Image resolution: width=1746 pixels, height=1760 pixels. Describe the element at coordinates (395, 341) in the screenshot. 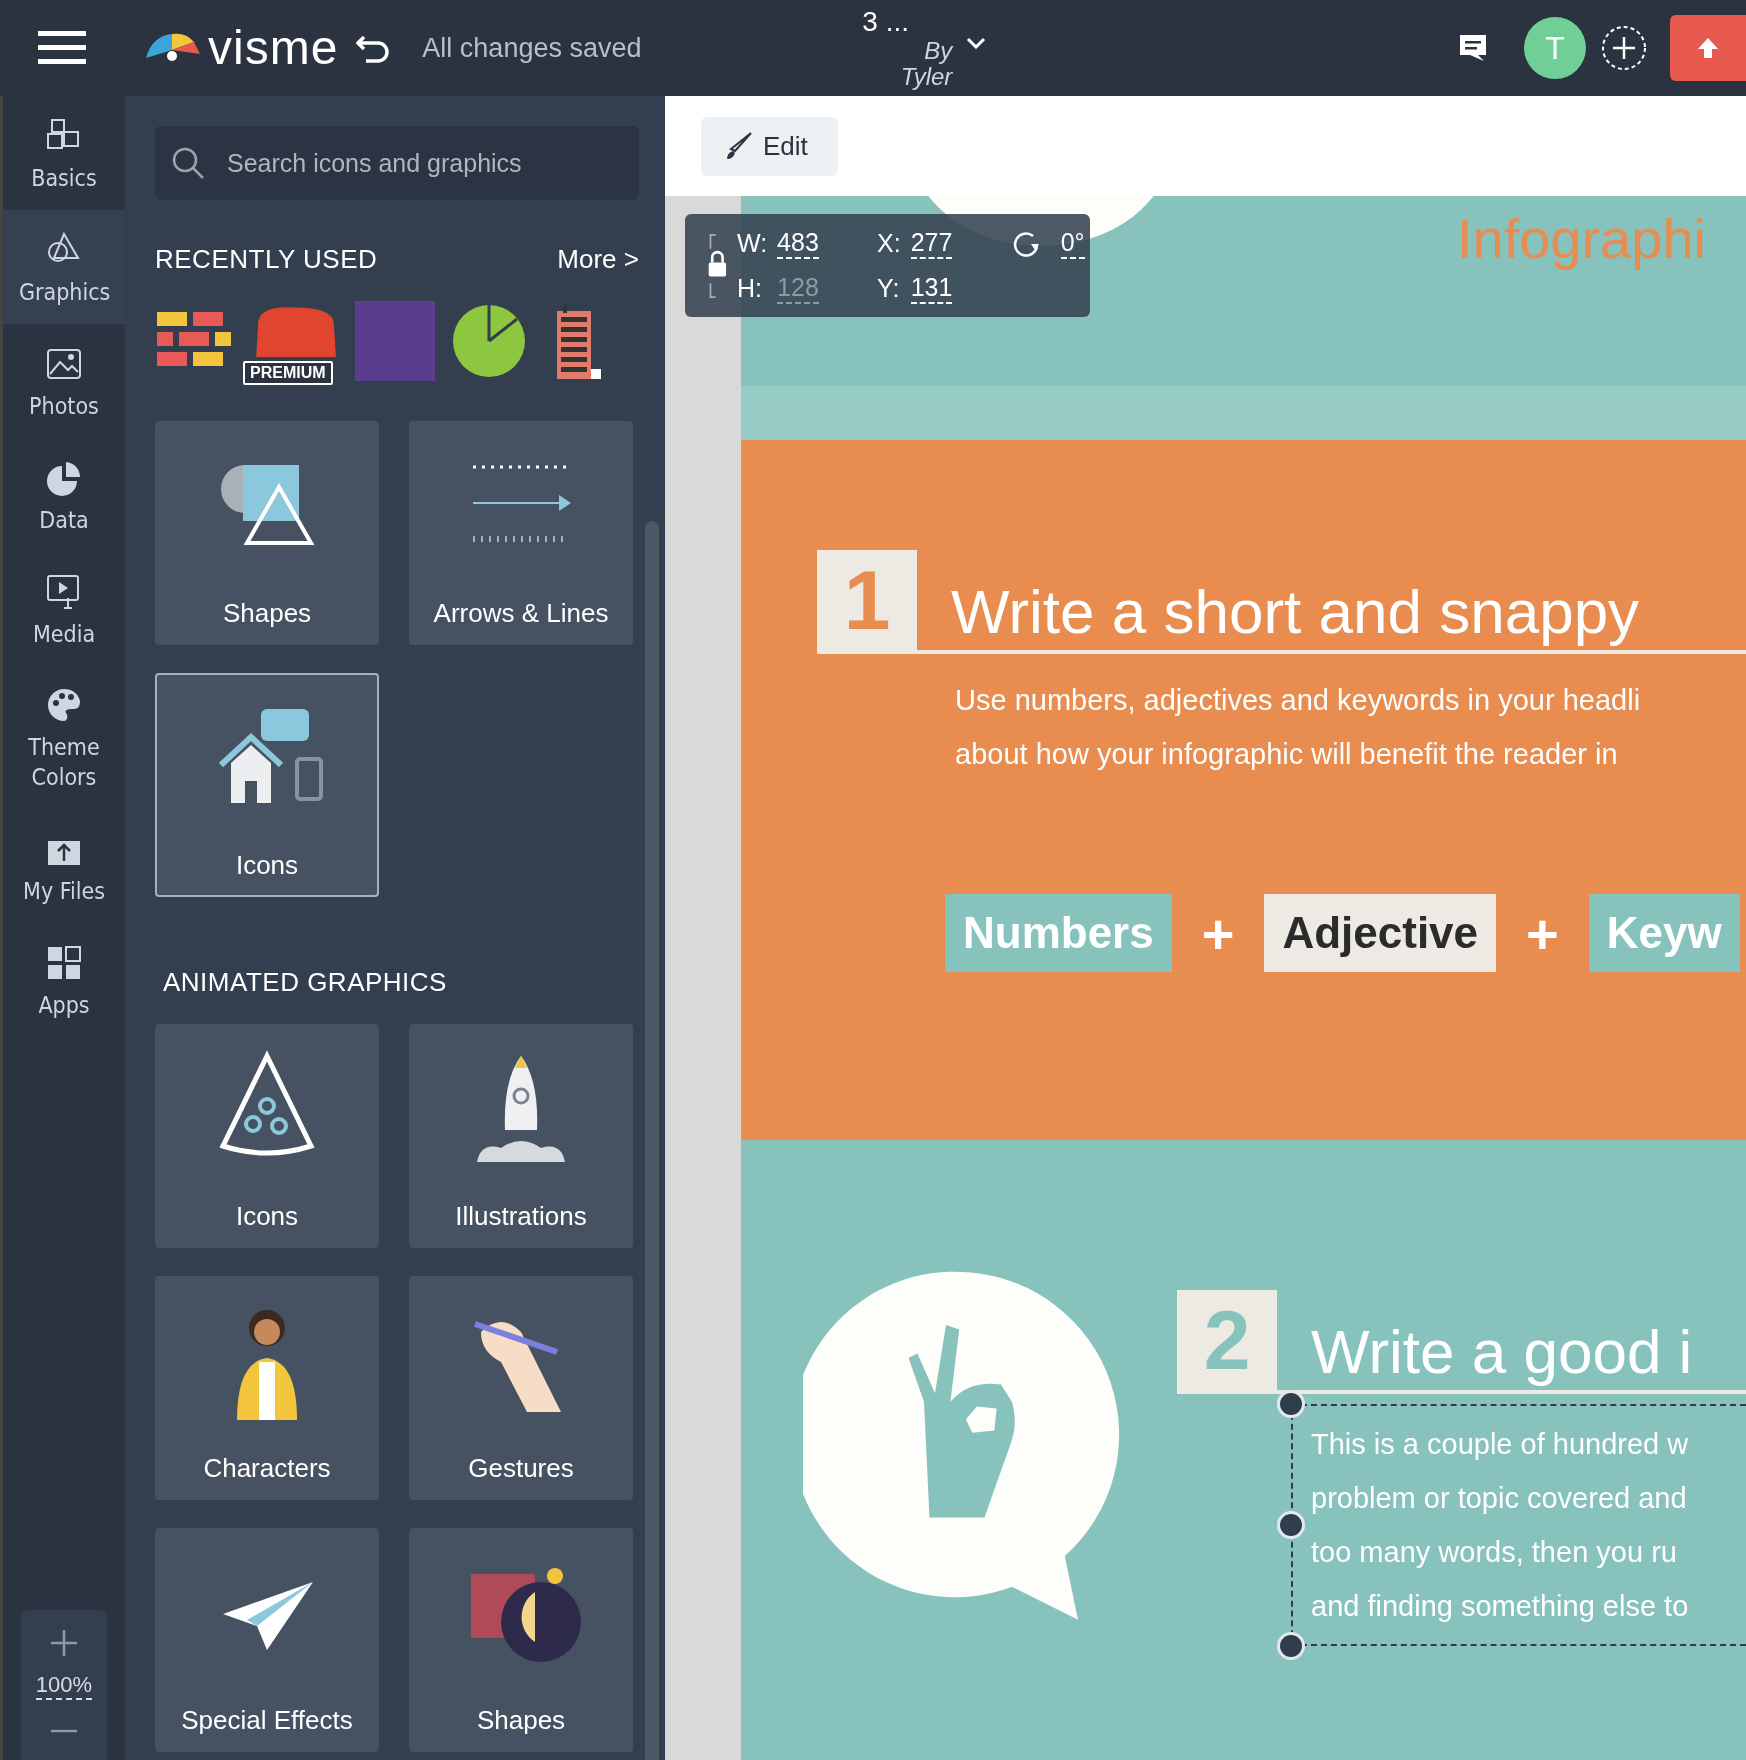

I see `square-thumbnail` at that location.